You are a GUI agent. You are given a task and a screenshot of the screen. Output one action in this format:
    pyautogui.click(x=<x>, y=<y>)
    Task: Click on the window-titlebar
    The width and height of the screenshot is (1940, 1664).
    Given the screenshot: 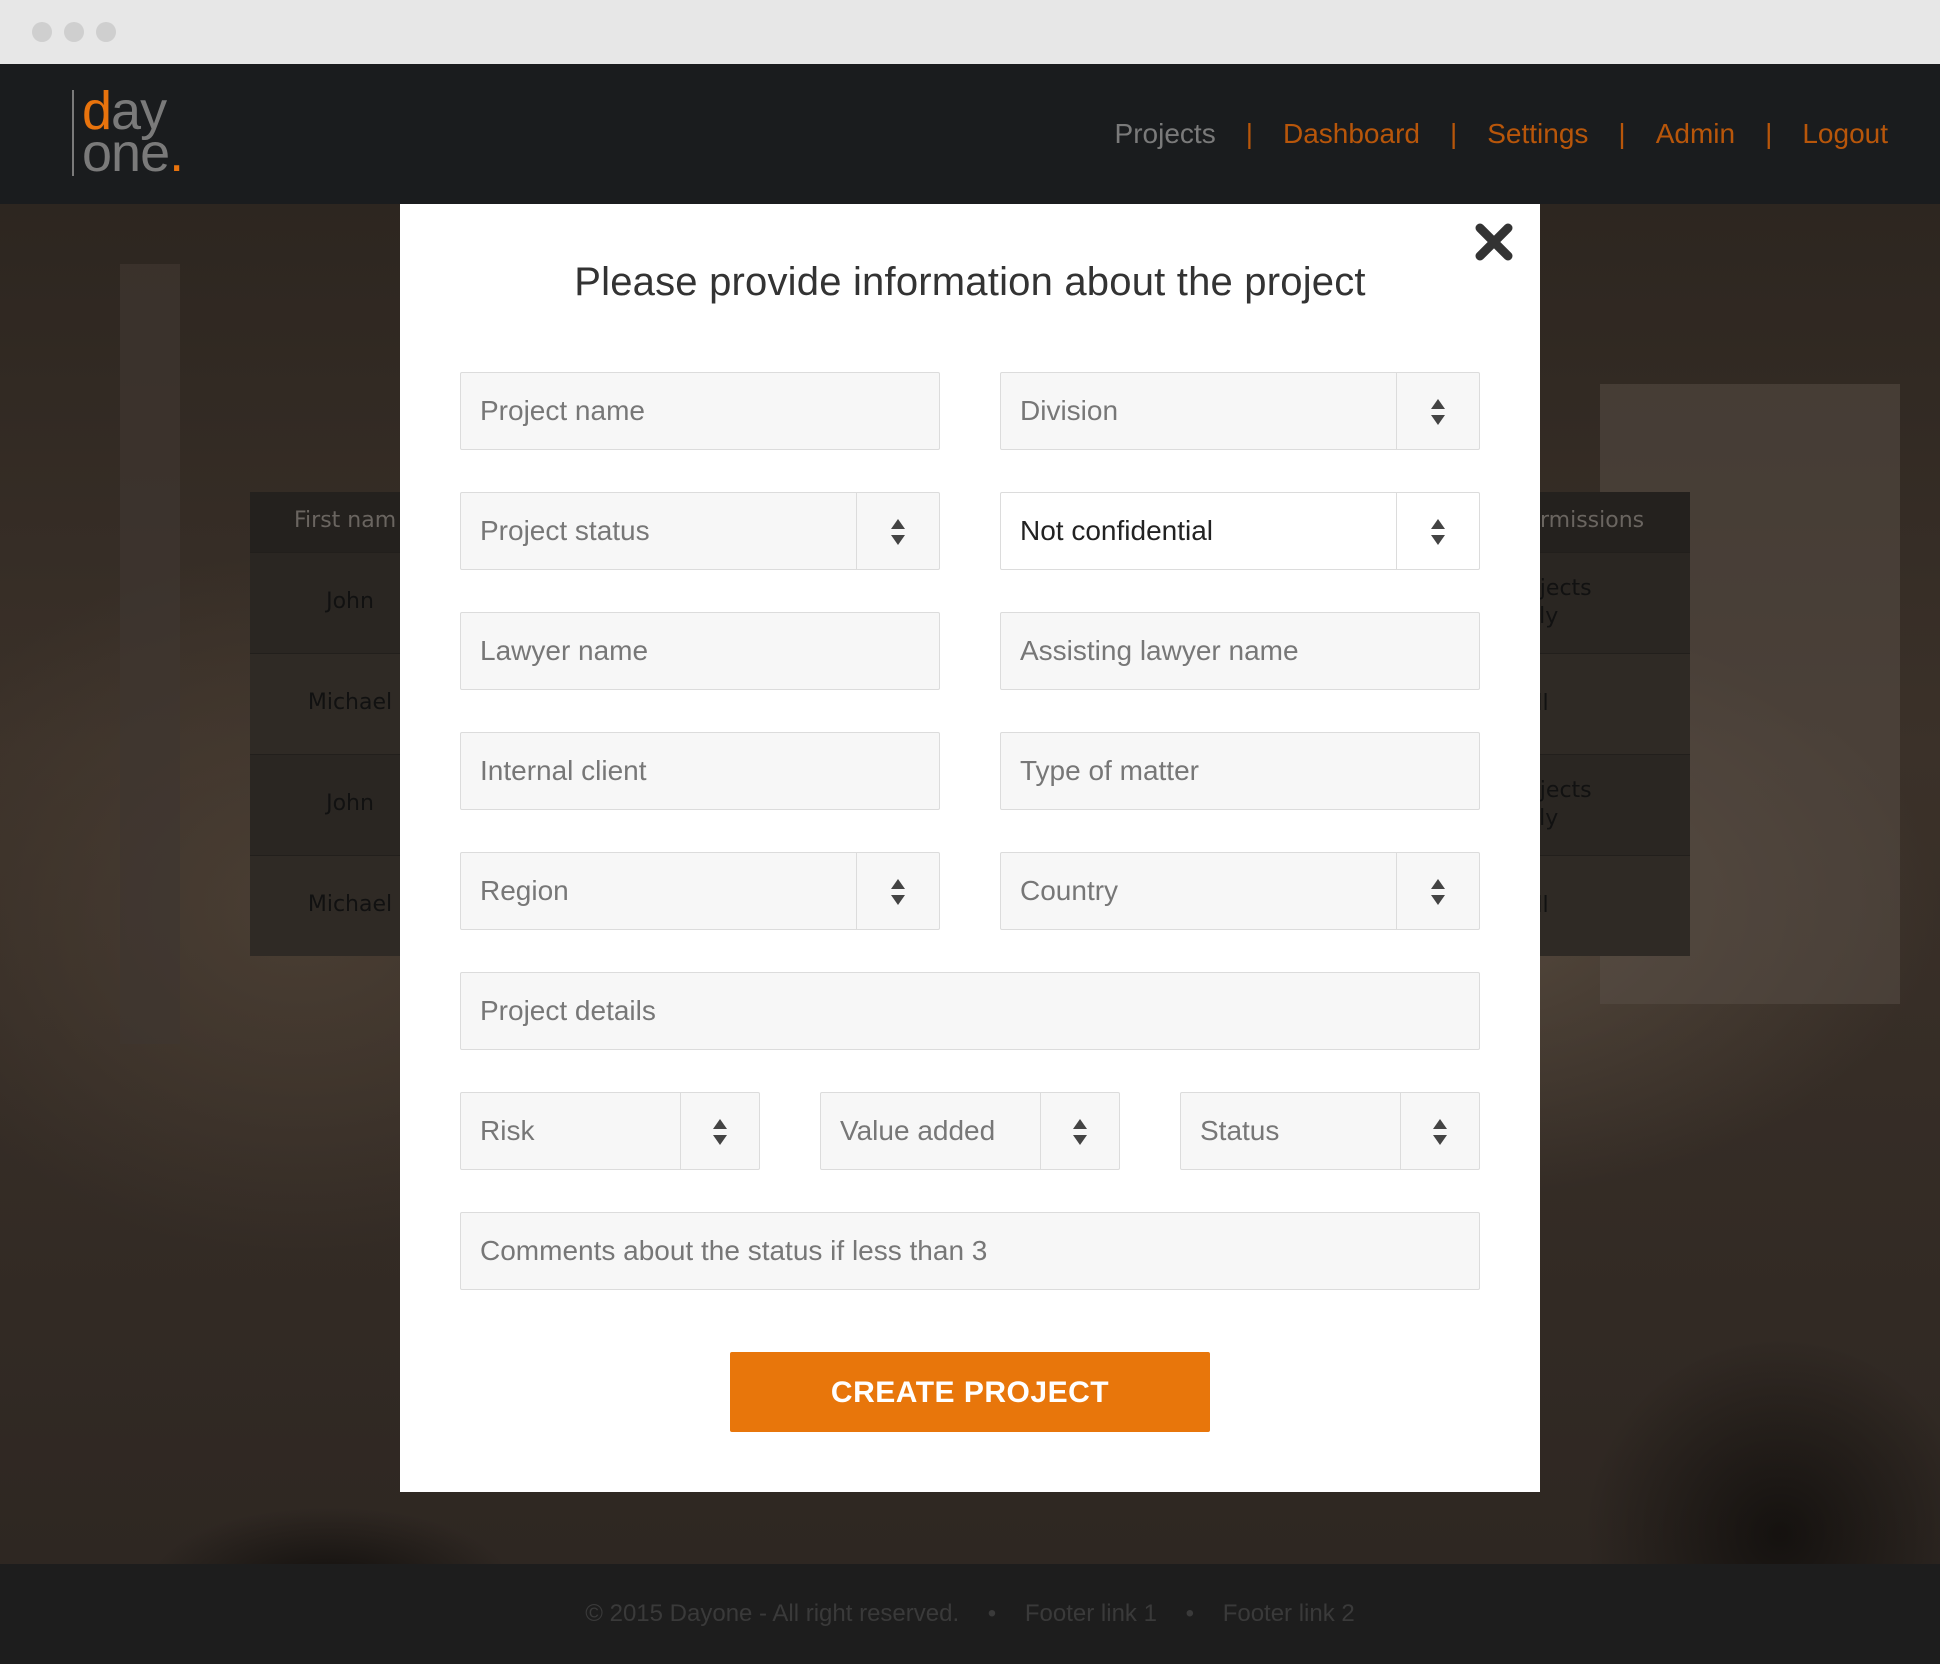 What is the action you would take?
    pyautogui.click(x=970, y=32)
    